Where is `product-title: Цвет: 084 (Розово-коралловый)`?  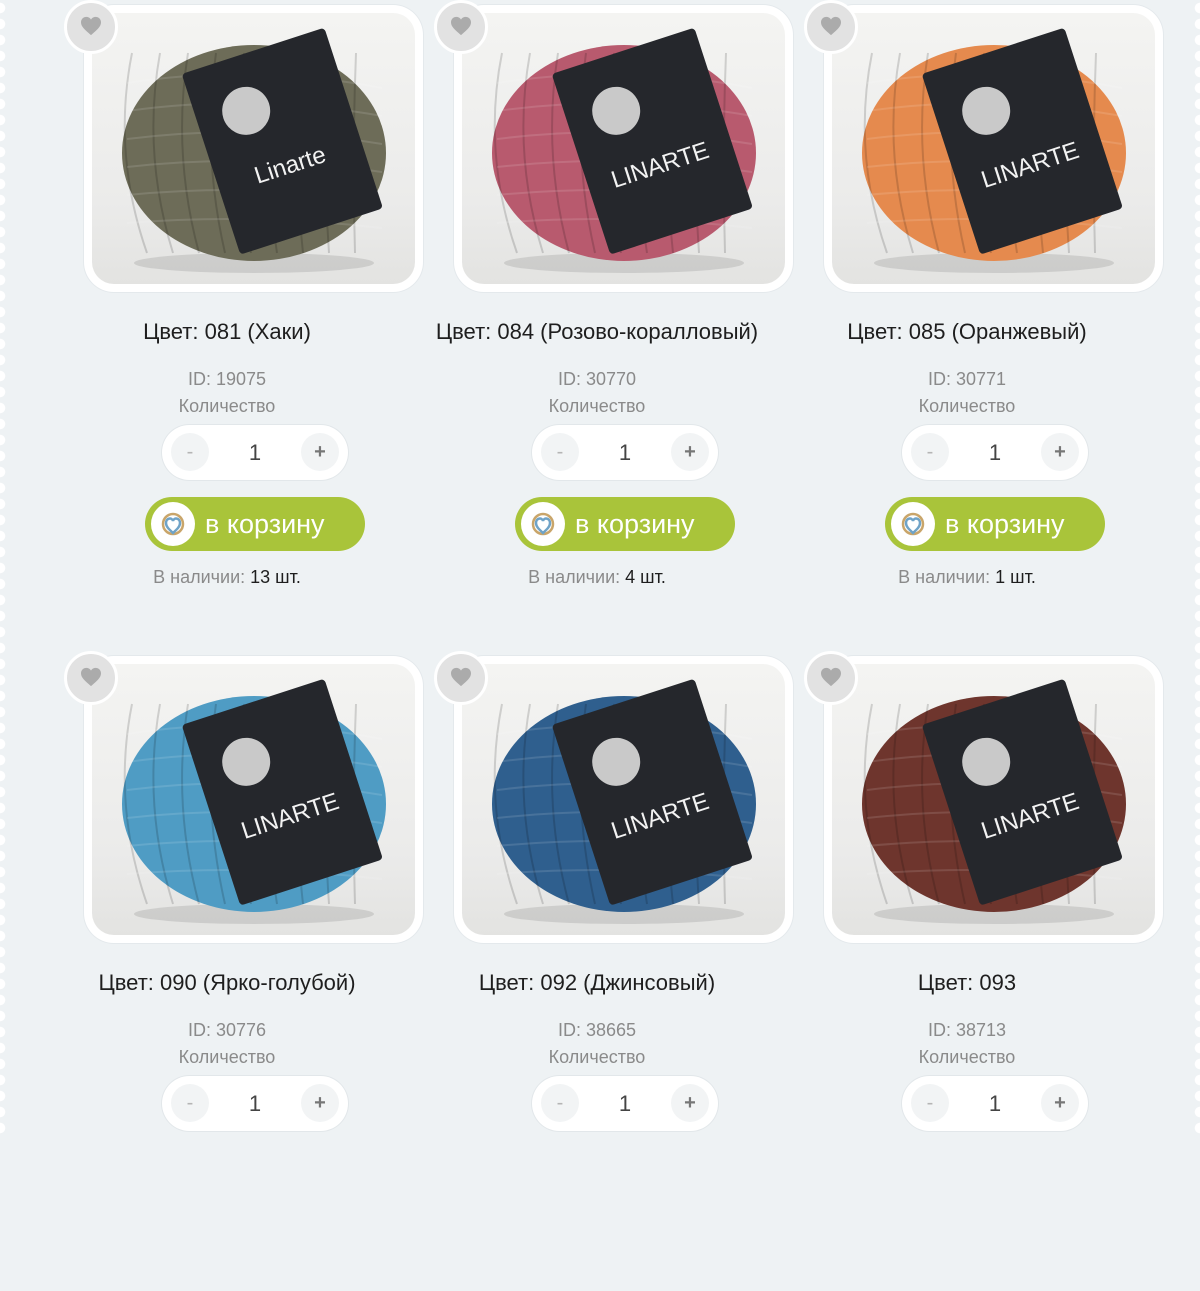
product-title: Цвет: 084 (Розово-коралловый) is located at coordinates (597, 332).